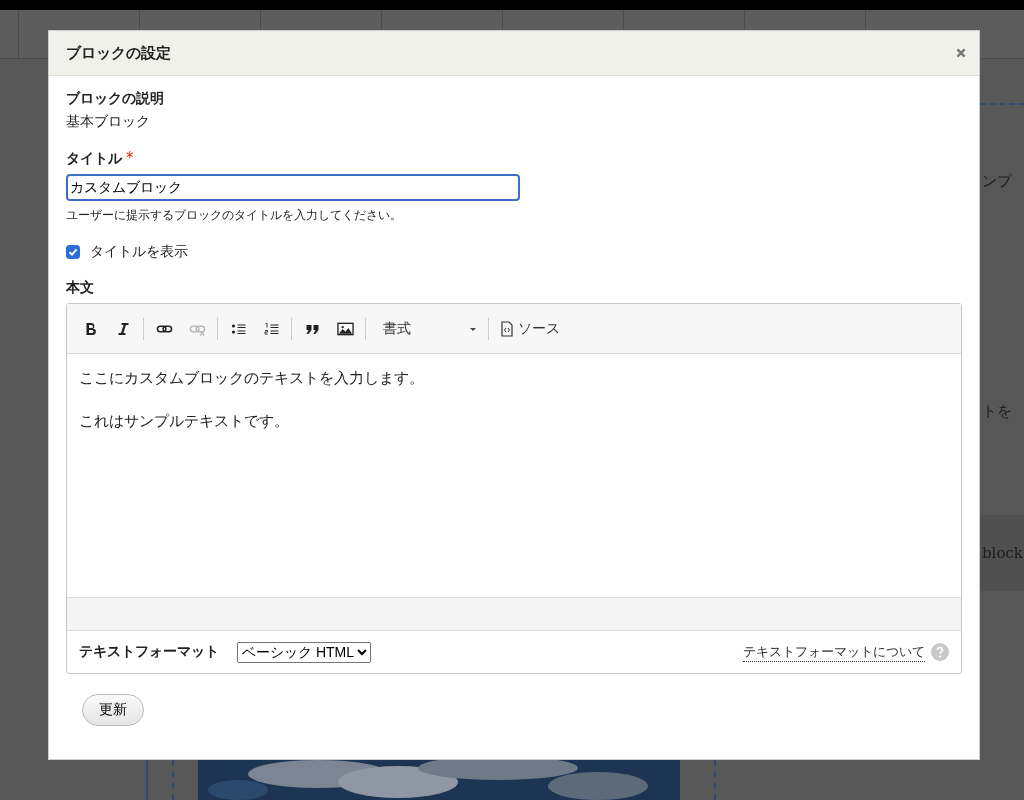 The width and height of the screenshot is (1024, 800). What do you see at coordinates (507, 328) in the screenshot?
I see `code-file-icon` at bounding box center [507, 328].